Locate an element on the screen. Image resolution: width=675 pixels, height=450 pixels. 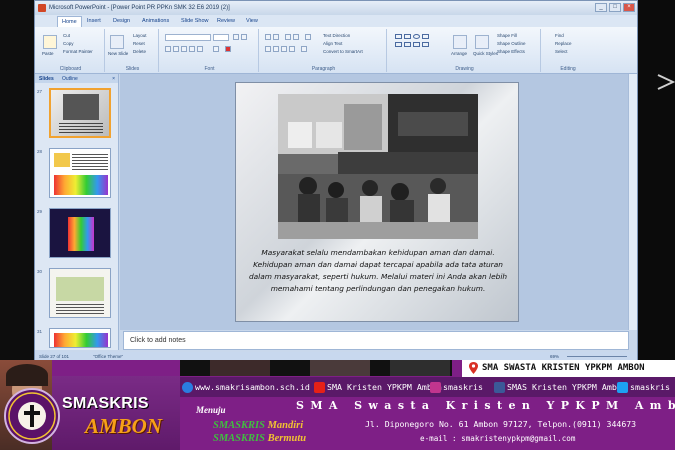
instagram-link: smaskris is located at coordinates (456, 387).